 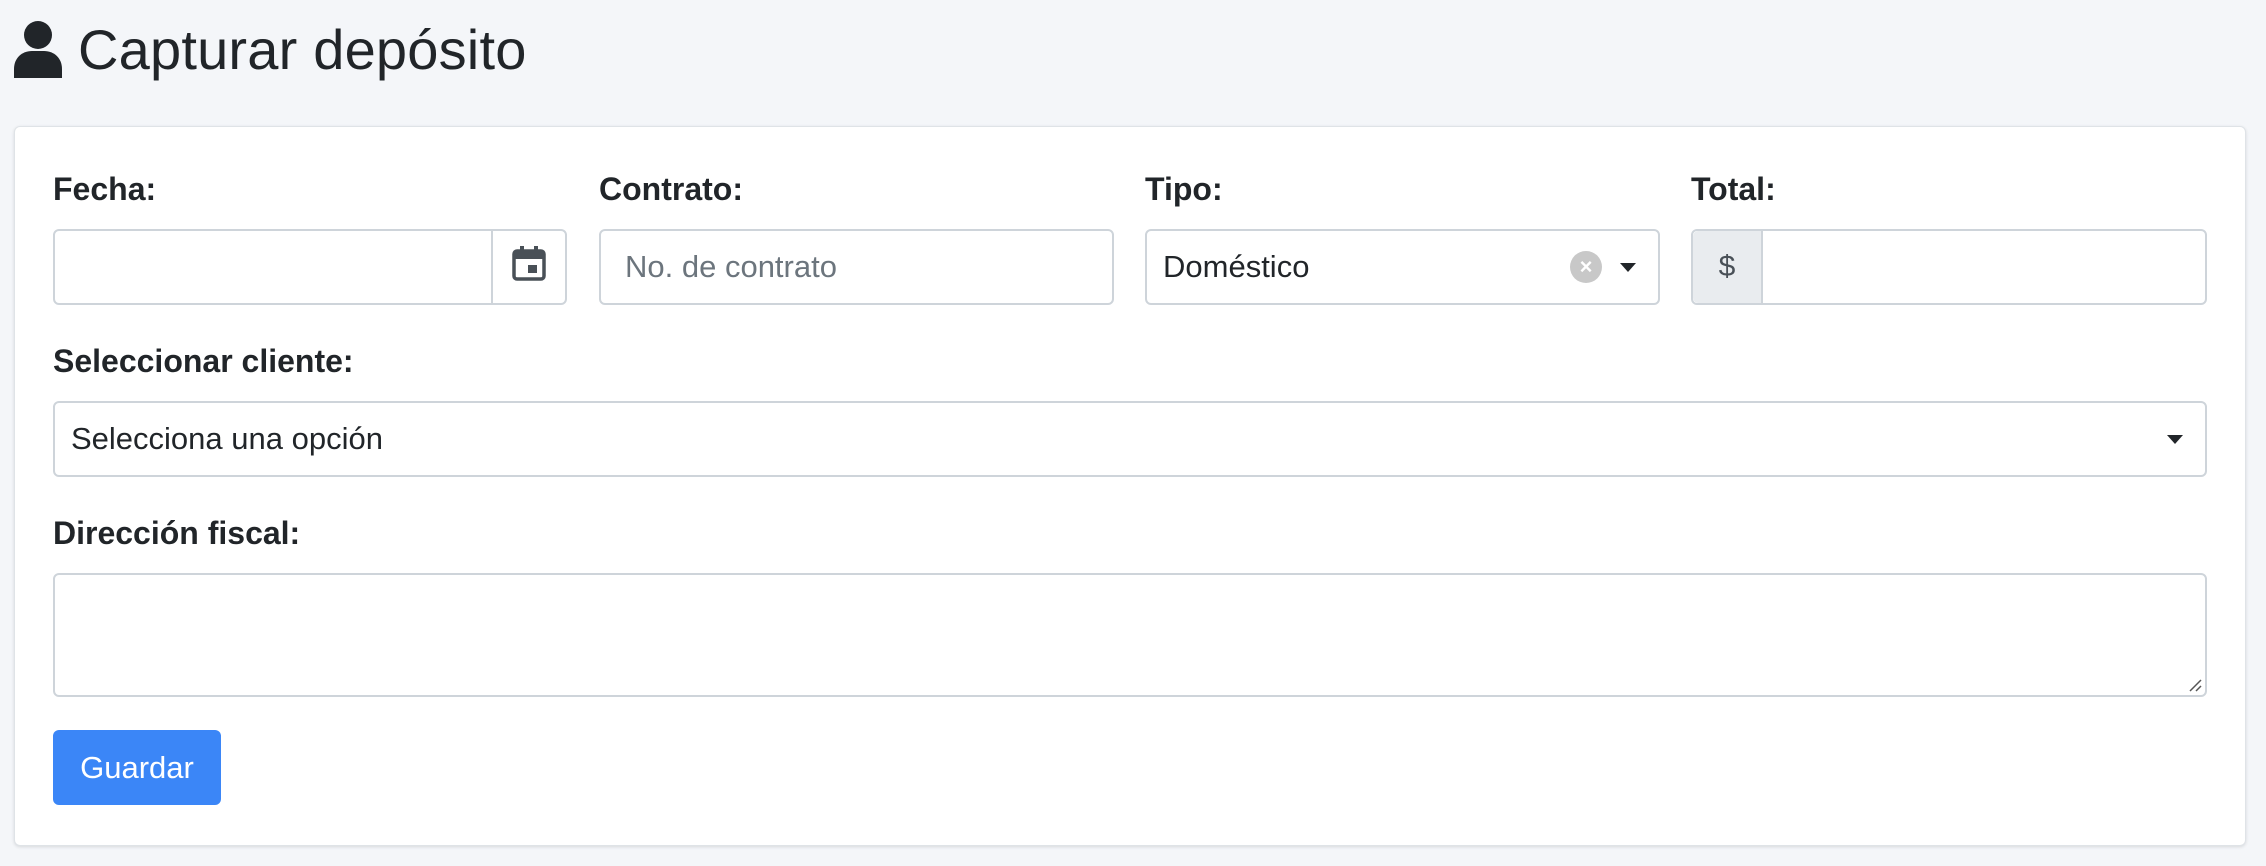 What do you see at coordinates (1130, 635) in the screenshot?
I see `direccion-textarea` at bounding box center [1130, 635].